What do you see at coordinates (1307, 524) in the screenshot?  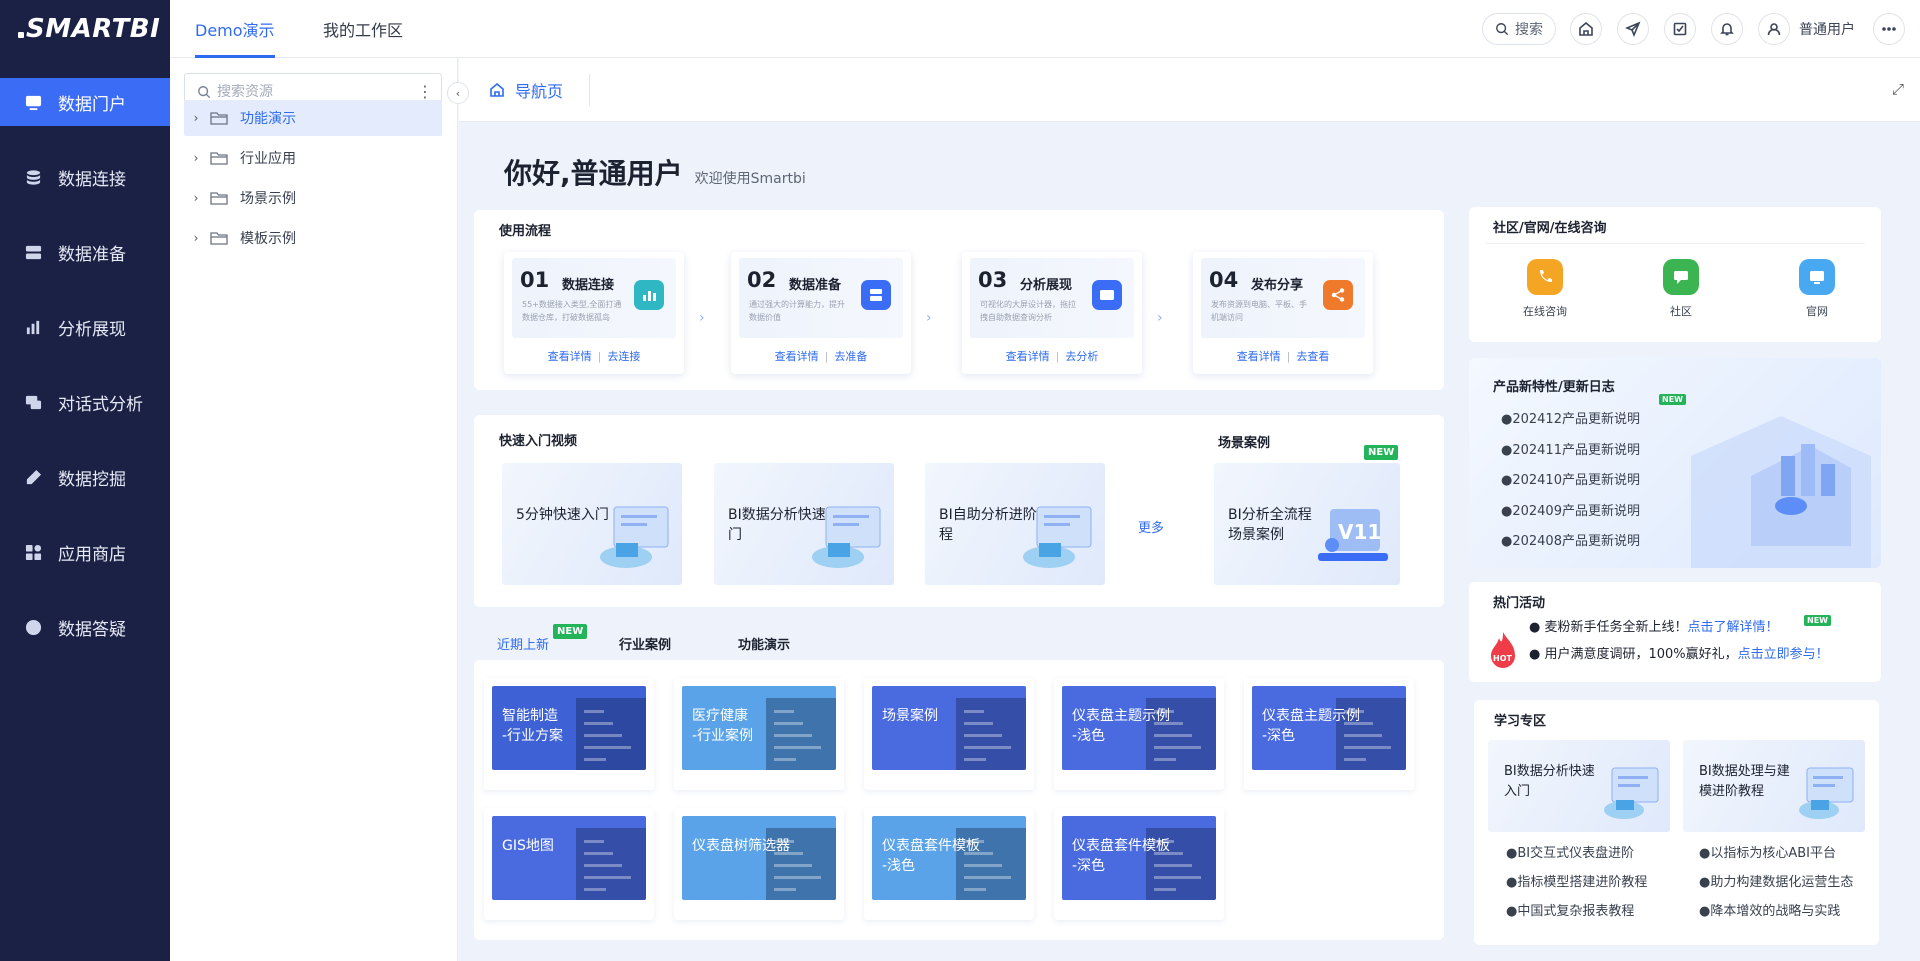 I see `scene-case-card: BI分析全流程场景案例 V11` at bounding box center [1307, 524].